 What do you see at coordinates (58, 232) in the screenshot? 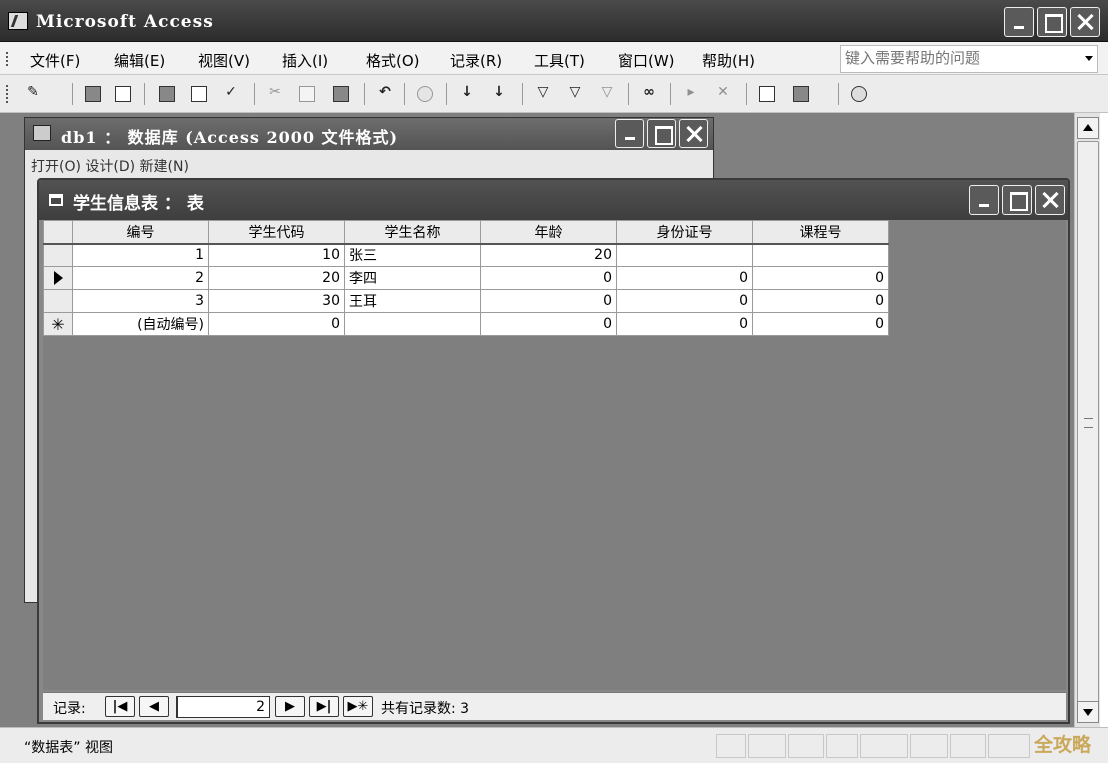
I see `select-all-cell` at bounding box center [58, 232].